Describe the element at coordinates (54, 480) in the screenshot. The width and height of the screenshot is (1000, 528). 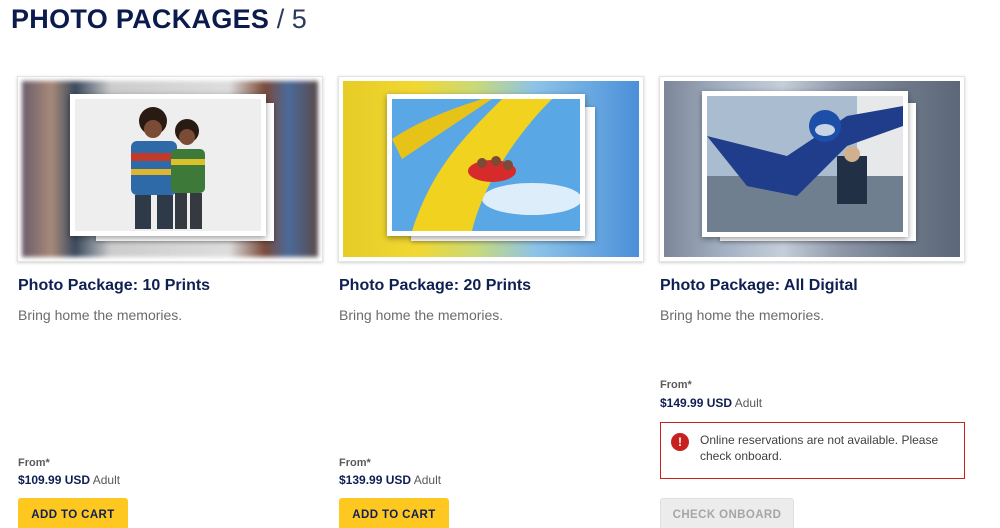
I see `price-amount: $109.99 USD` at that location.